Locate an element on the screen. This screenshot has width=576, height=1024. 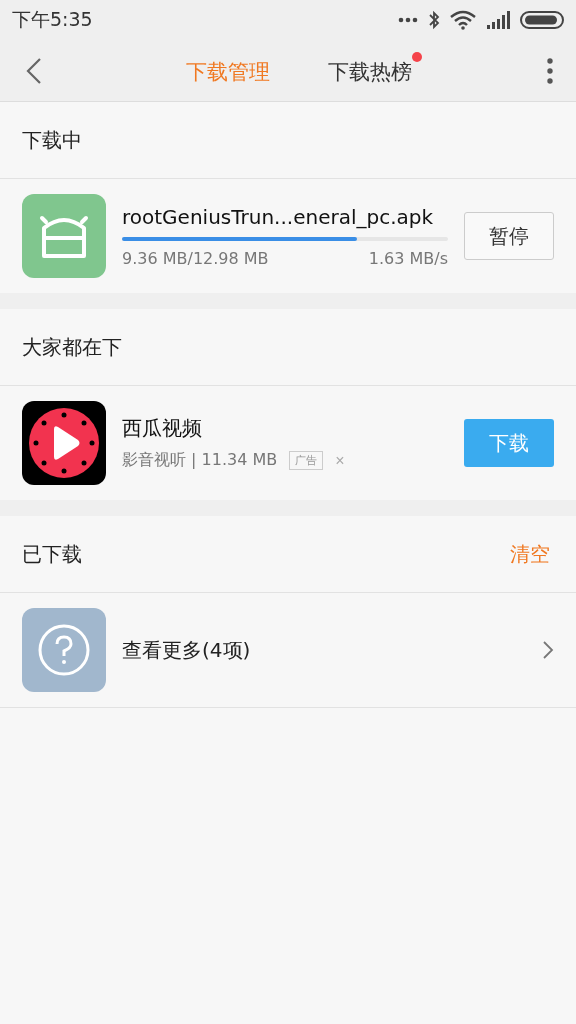
app-meta: 影音视听 | 11.34 MB is located at coordinates (200, 460).